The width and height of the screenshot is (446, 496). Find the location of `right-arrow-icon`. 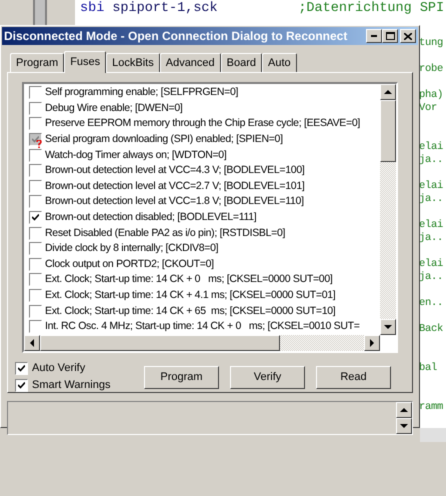

right-arrow-icon is located at coordinates (372, 343).